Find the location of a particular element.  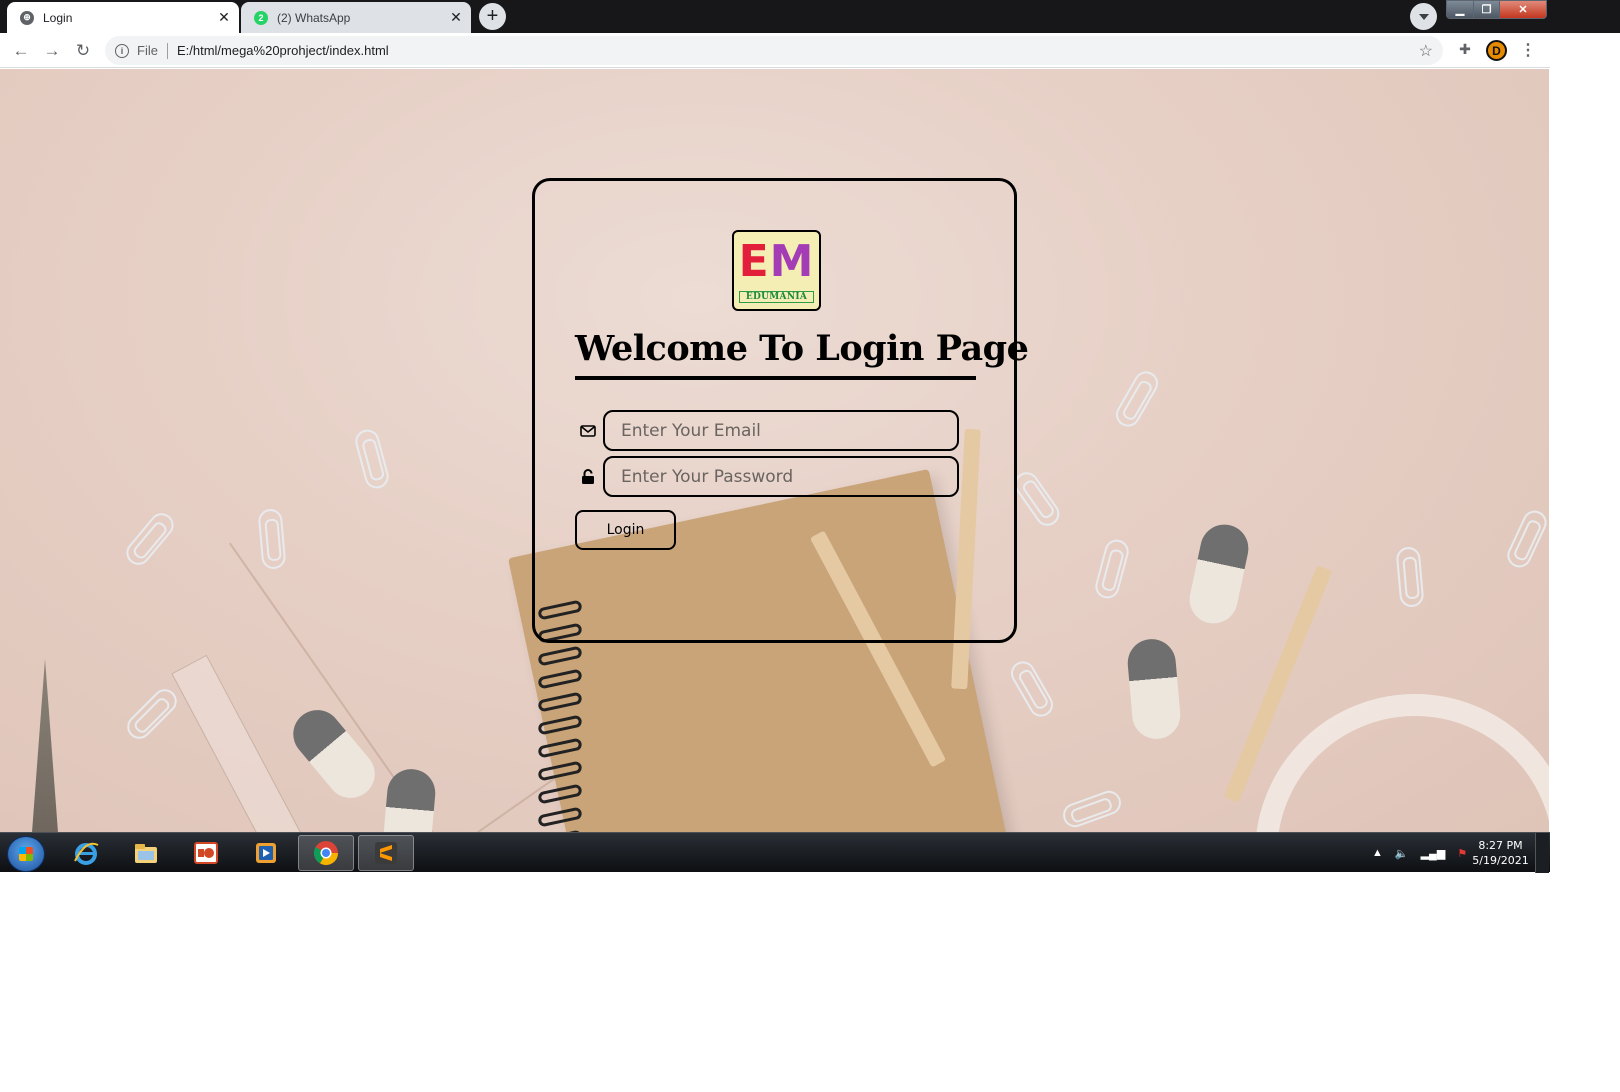

login-card: EM EDUMANIA Welcome To Login Page Login is located at coordinates (780, 410).